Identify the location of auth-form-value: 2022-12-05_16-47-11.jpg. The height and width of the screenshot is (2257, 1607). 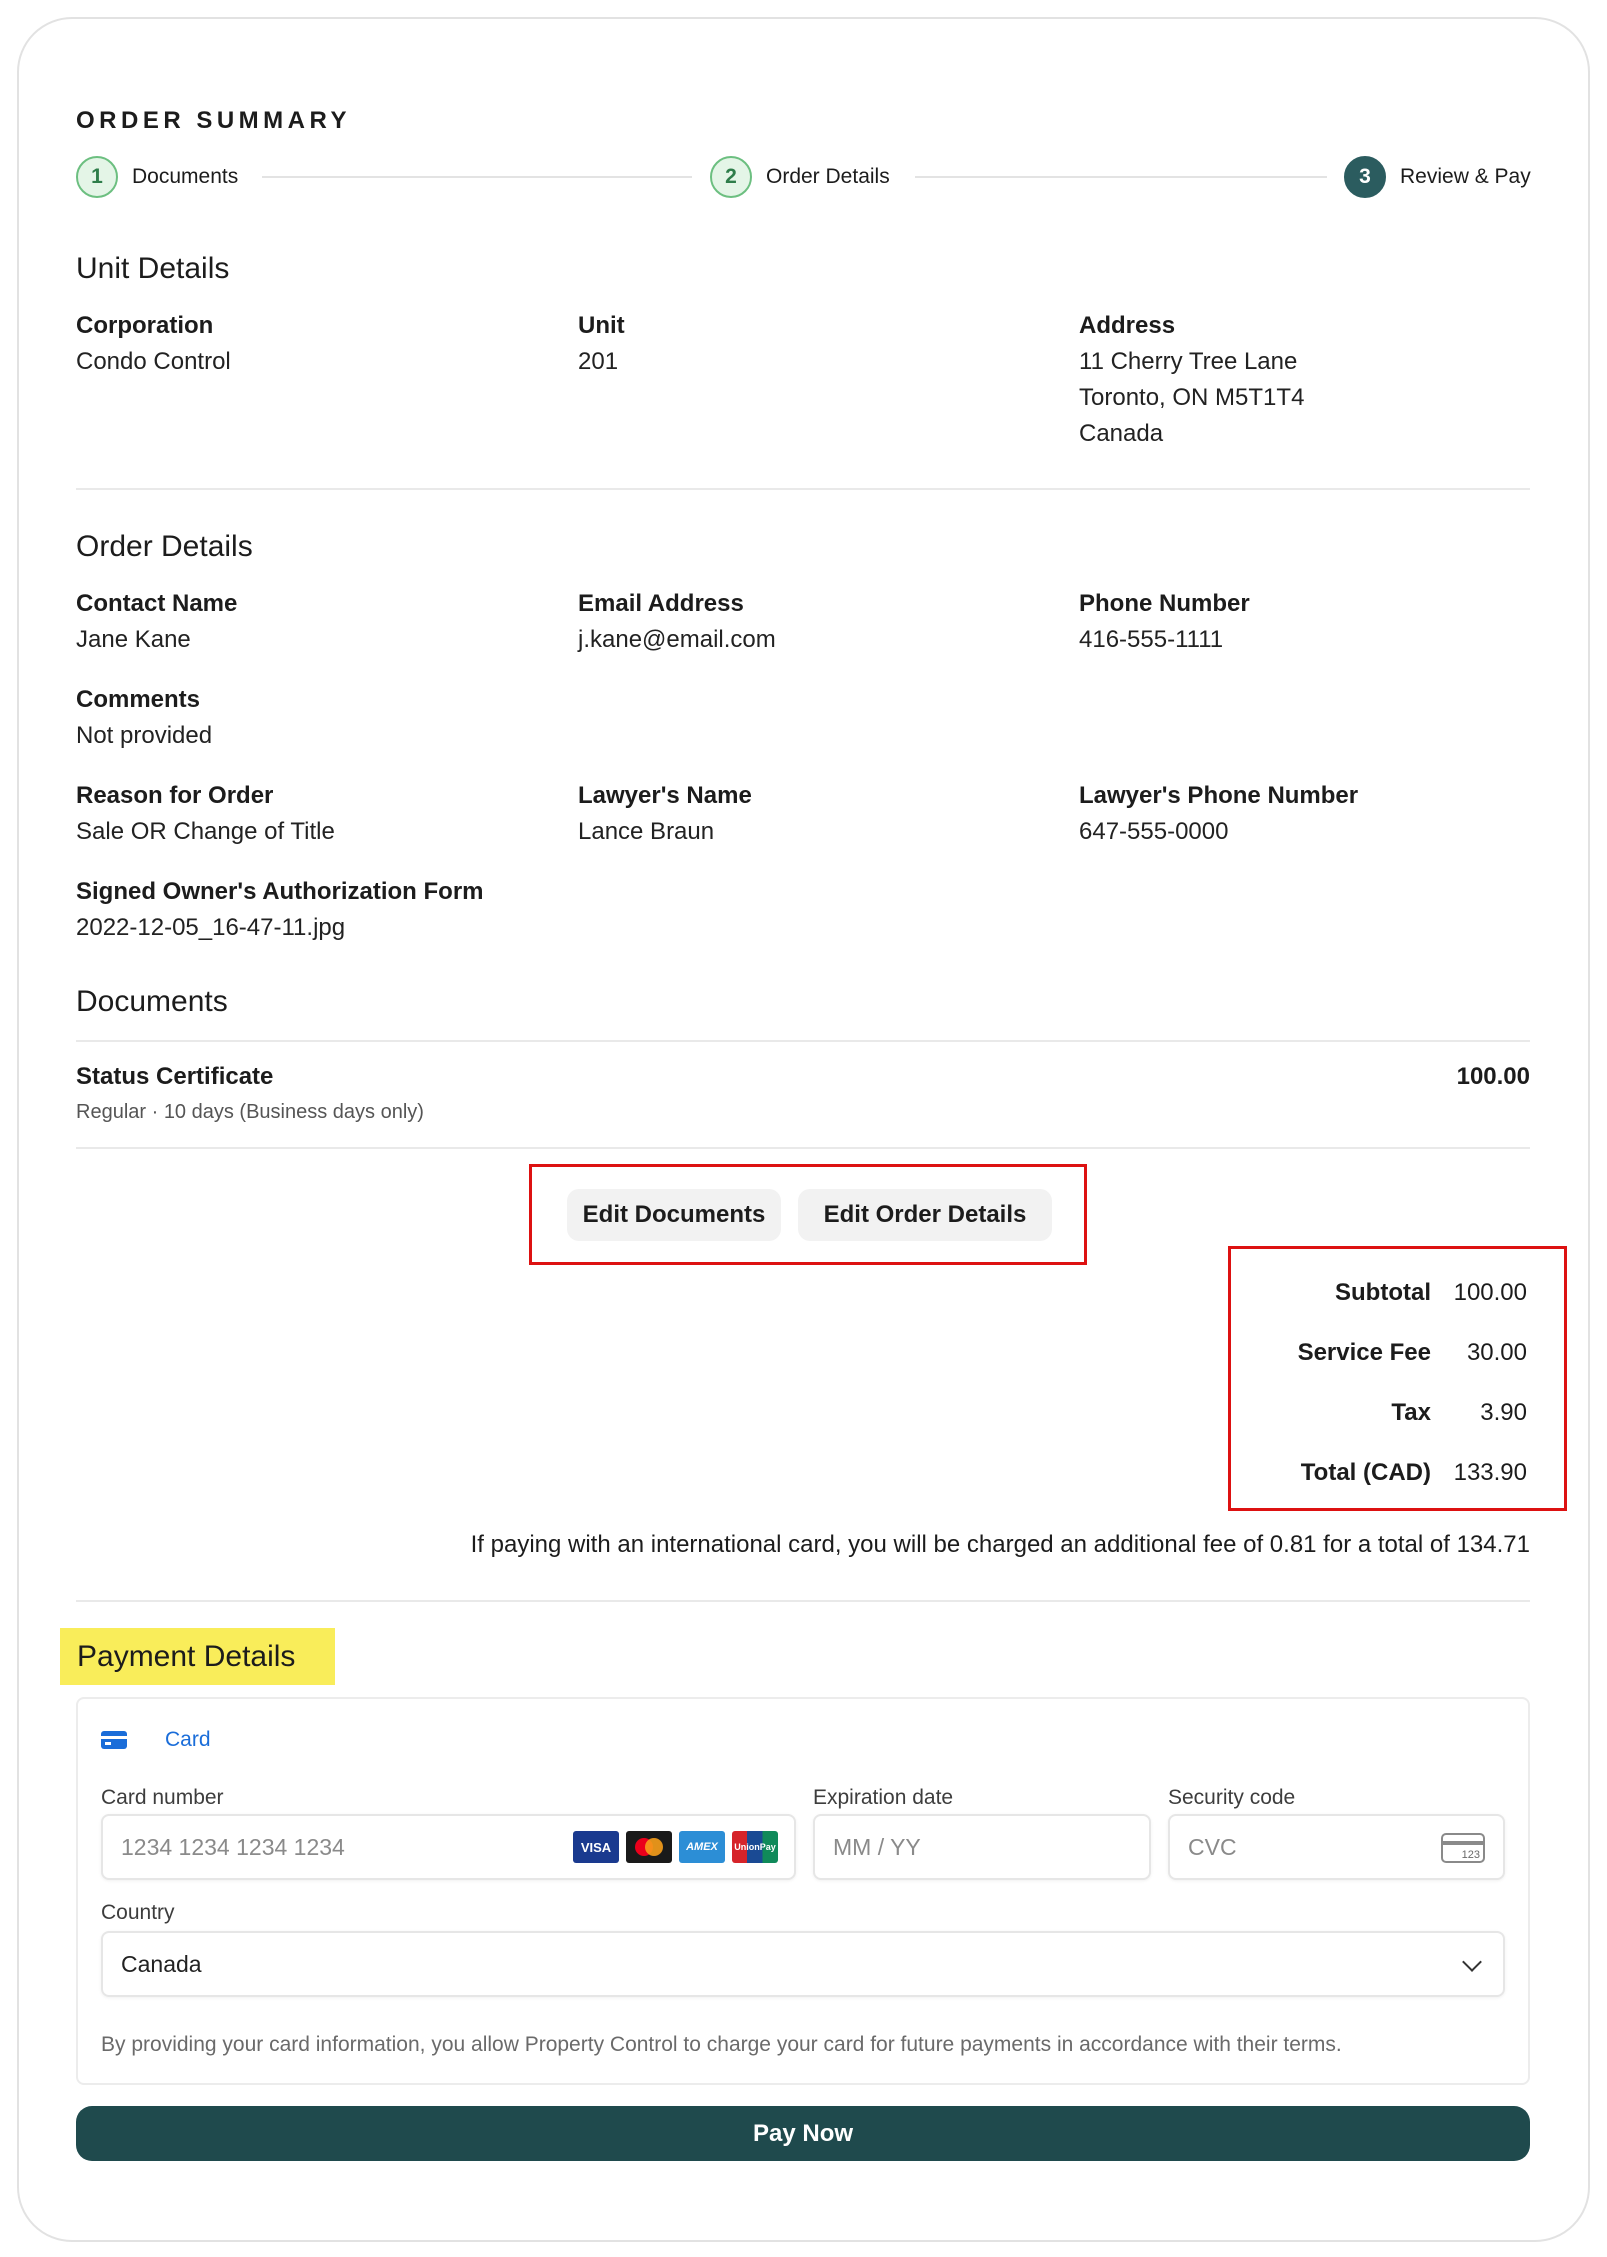
(211, 927).